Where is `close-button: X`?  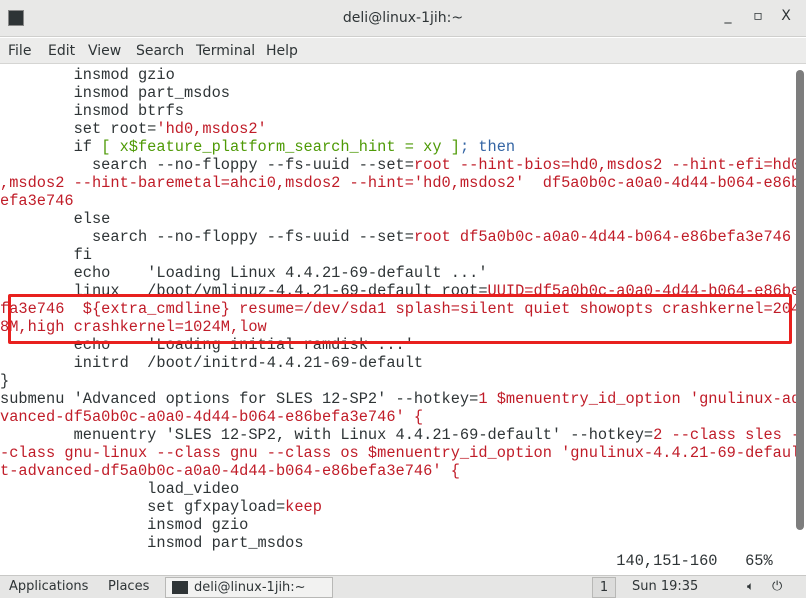 close-button: X is located at coordinates (786, 16).